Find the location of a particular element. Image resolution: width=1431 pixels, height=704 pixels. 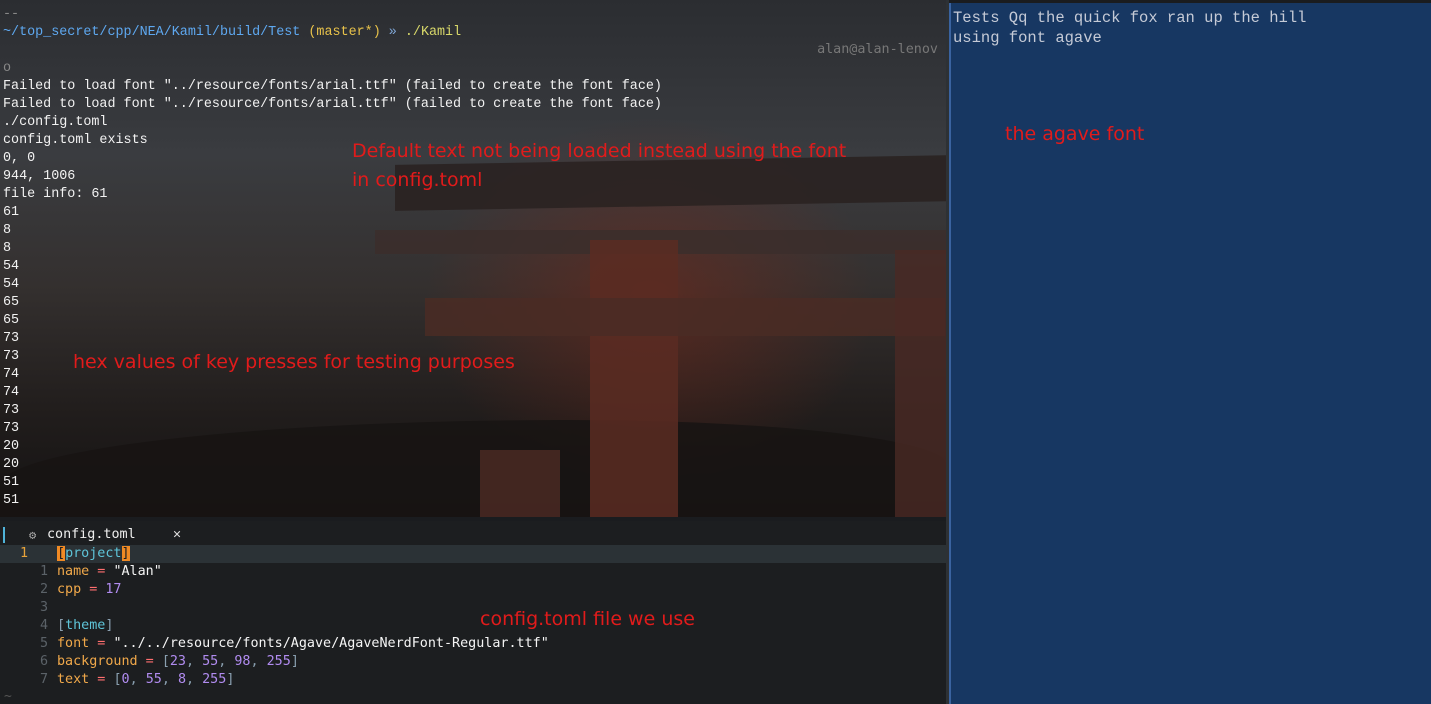

terminal-output-line: 944, 1006 is located at coordinates (39, 176).